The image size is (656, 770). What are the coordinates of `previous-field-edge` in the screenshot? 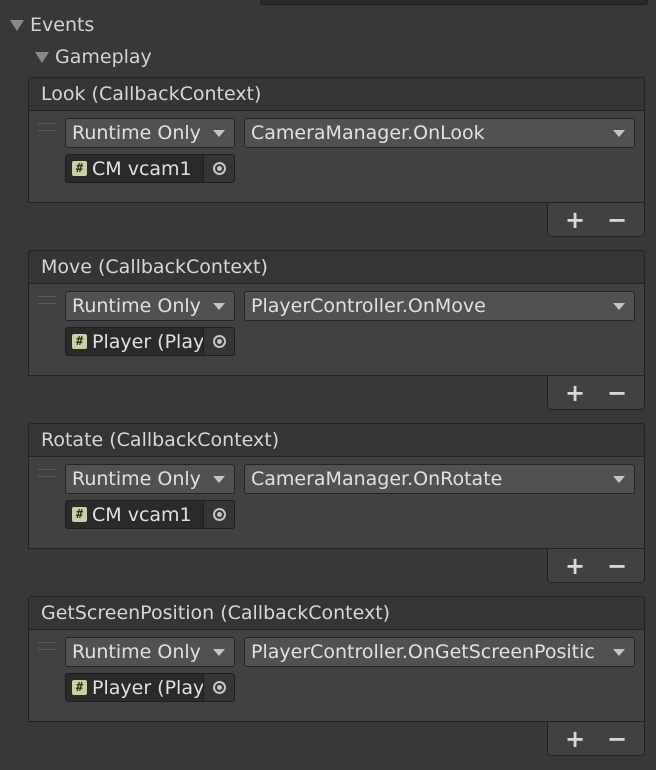 It's located at (454, 2).